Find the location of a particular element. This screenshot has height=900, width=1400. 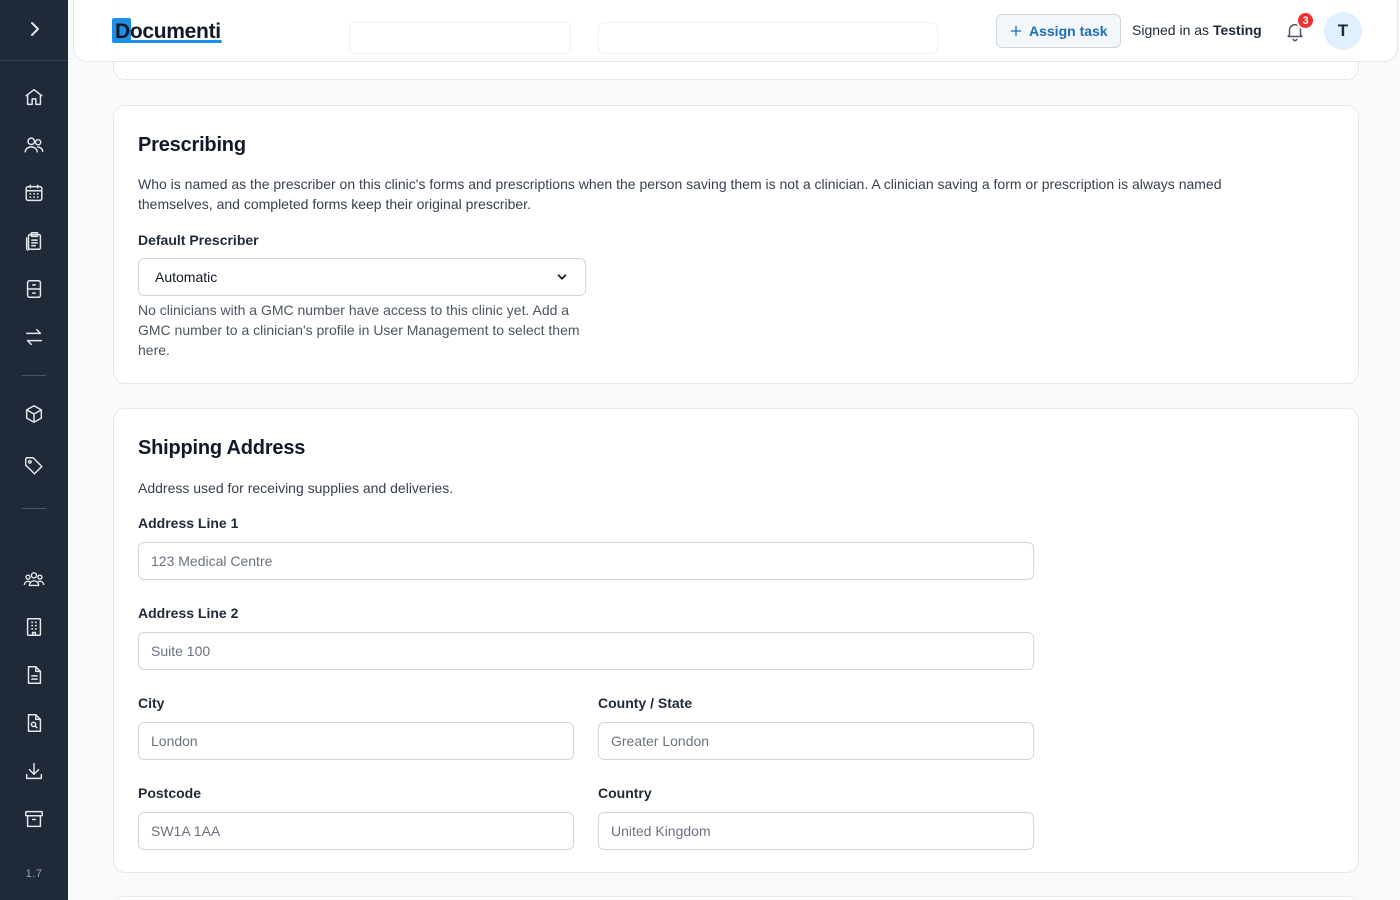

sidebar: 1.7 is located at coordinates (34, 450).